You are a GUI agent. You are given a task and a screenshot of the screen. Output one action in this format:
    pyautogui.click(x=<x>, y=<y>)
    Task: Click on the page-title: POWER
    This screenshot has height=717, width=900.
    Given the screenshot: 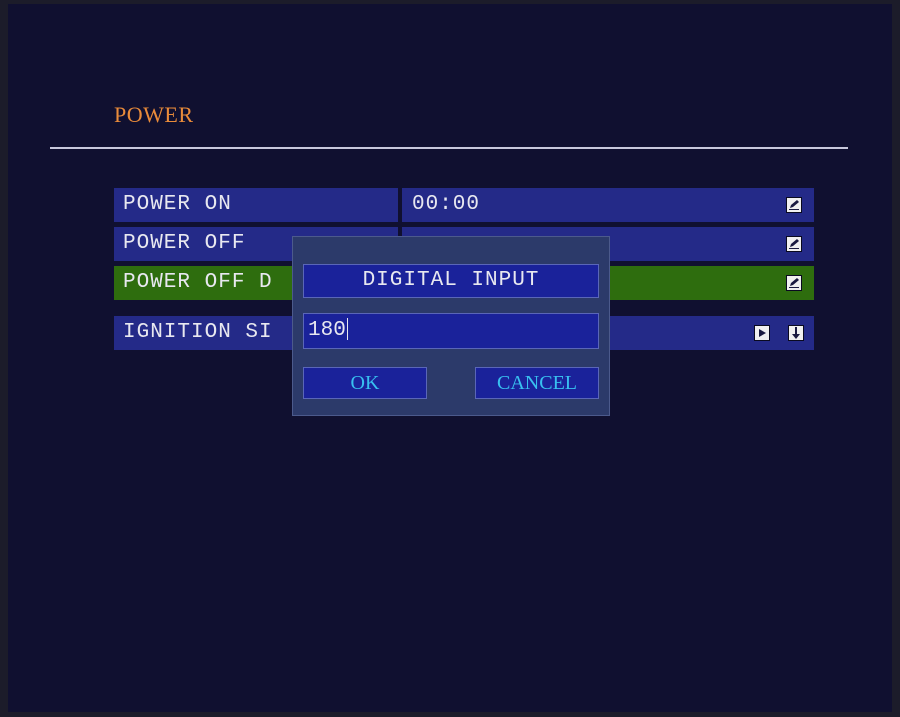 What is the action you would take?
    pyautogui.click(x=154, y=114)
    